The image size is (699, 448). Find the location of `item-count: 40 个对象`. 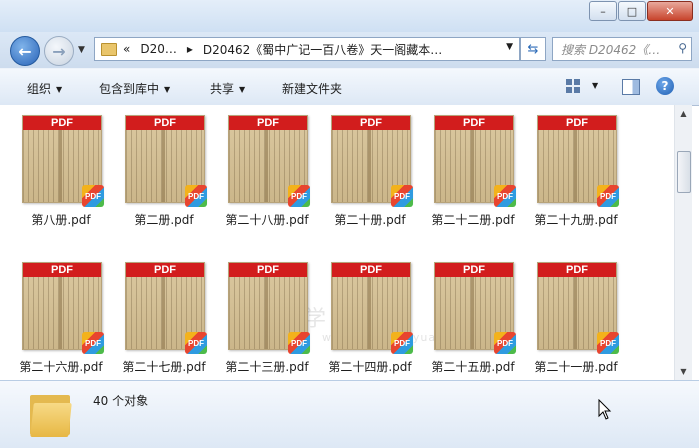

item-count: 40 个对象 is located at coordinates (121, 401).